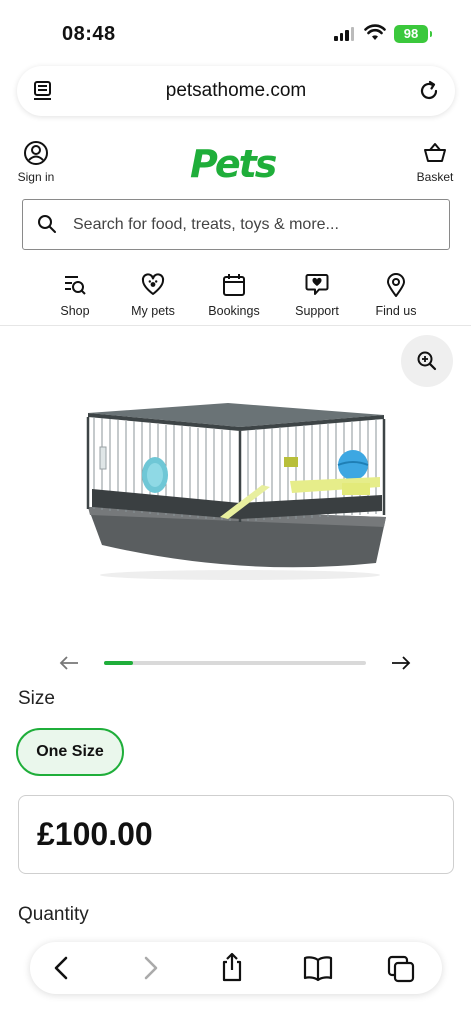  I want to click on status-bar: 08:48 98, so click(235, 32).